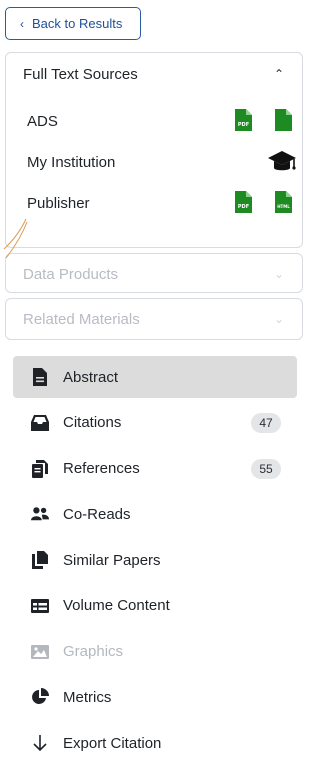 The height and width of the screenshot is (776, 320). I want to click on publisher-html-icon: HTML, so click(283, 202).